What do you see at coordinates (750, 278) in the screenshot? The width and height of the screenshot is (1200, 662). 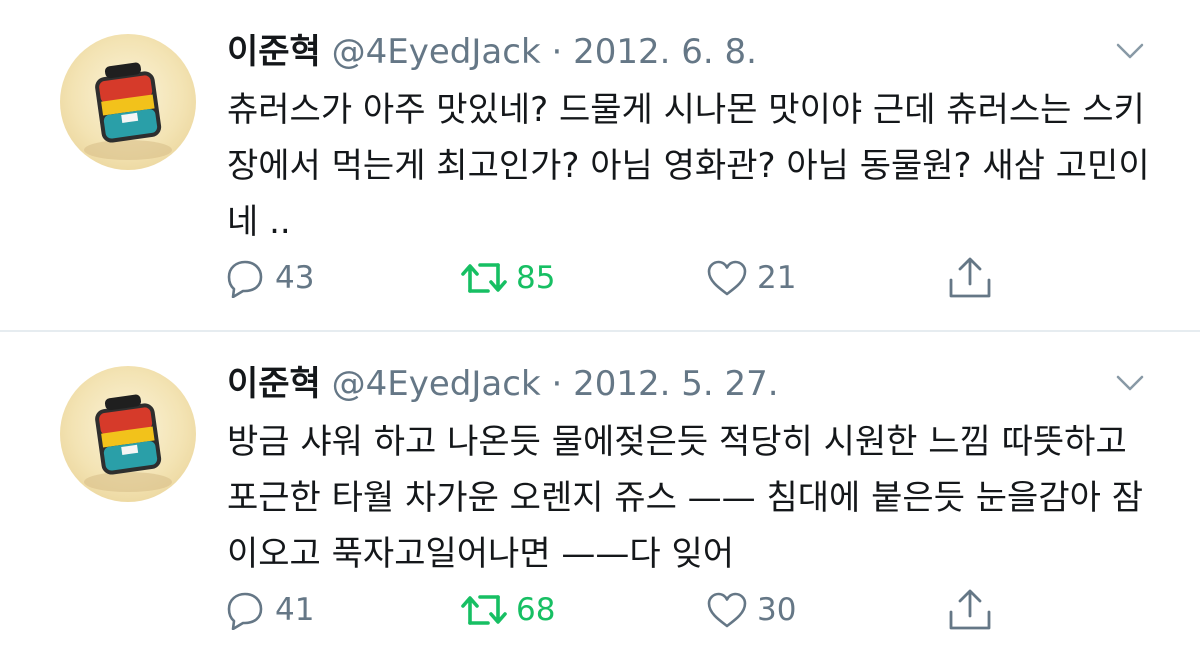 I see `like-button: 21` at bounding box center [750, 278].